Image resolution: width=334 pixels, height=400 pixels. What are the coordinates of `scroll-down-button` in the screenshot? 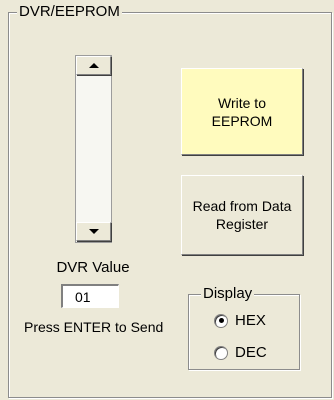 It's located at (93, 231).